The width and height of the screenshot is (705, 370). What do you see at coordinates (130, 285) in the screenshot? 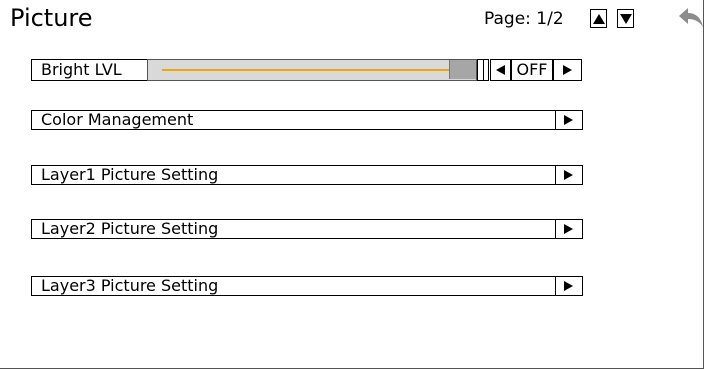
I see `menu-item-label: Layer3 Picture Setting` at bounding box center [130, 285].